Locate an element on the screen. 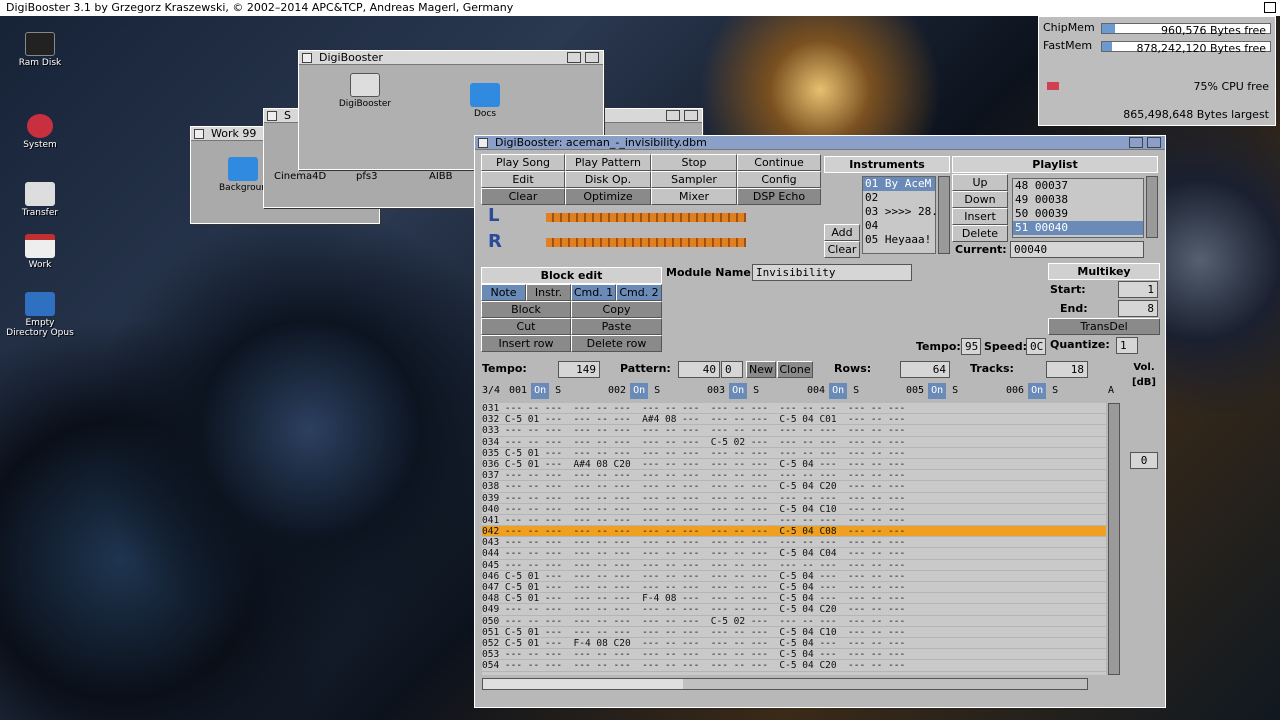  playlist-scrollbar is located at coordinates (1152, 207).